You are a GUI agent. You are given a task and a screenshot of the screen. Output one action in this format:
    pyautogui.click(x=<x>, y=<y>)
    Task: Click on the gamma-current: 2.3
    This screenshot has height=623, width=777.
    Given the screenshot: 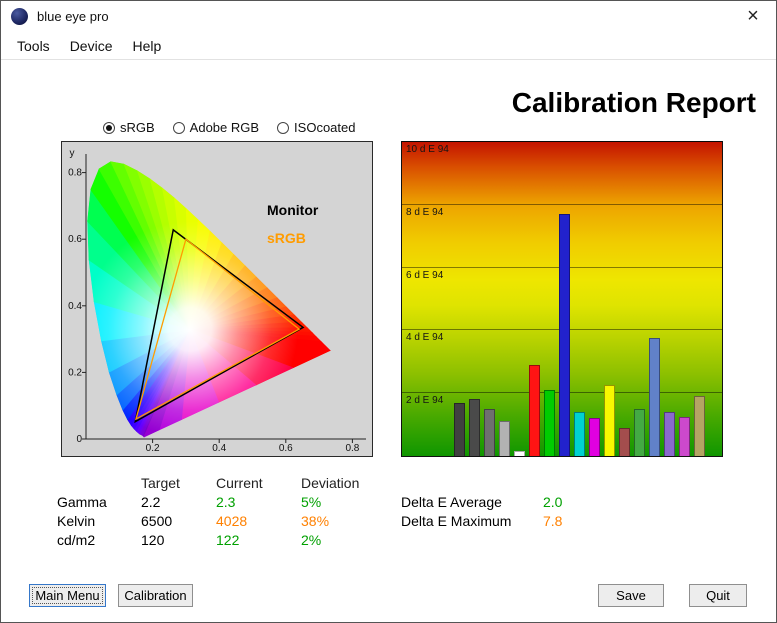 What is the action you would take?
    pyautogui.click(x=226, y=502)
    